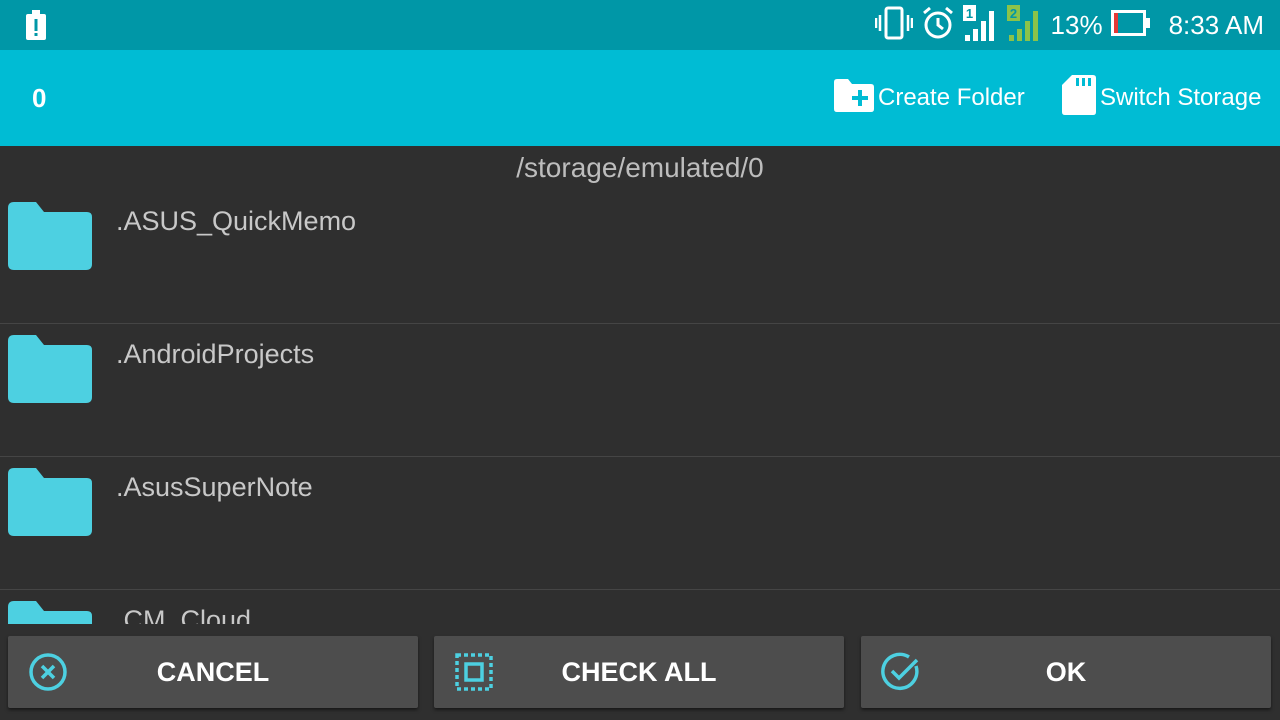 This screenshot has height=720, width=1280. What do you see at coordinates (184, 614) in the screenshot?
I see `folder-name: .CM_Cloud` at bounding box center [184, 614].